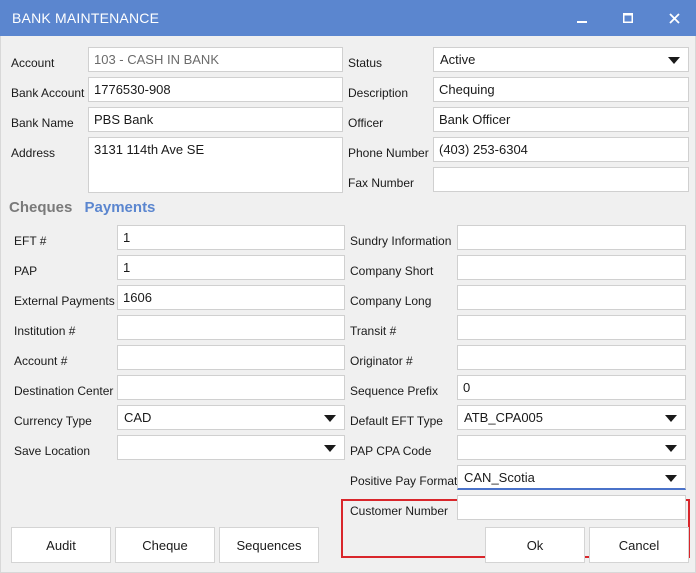  Describe the element at coordinates (504, 417) in the screenshot. I see `default-eft-type-value: ATB_CPA005` at that location.